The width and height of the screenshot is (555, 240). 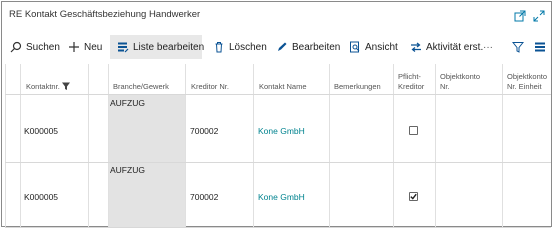 I want to click on filter-icon, so click(x=518, y=47).